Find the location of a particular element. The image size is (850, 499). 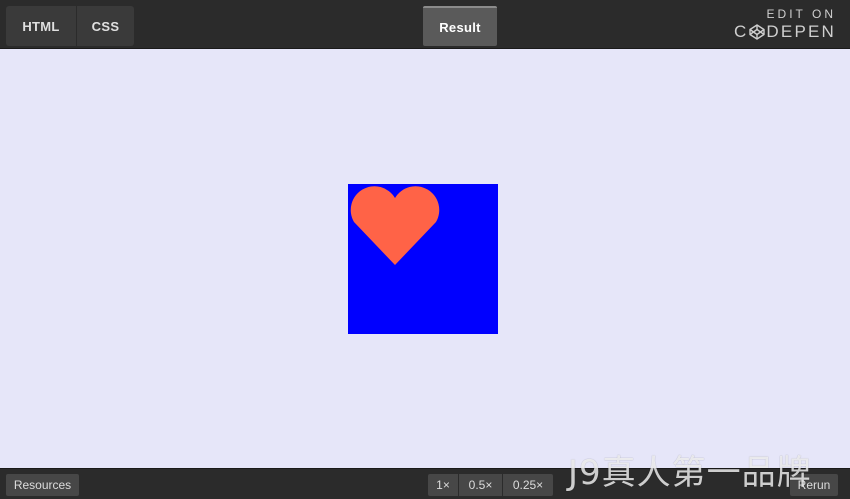

logo-text-right: DEPEN is located at coordinates (801, 31).